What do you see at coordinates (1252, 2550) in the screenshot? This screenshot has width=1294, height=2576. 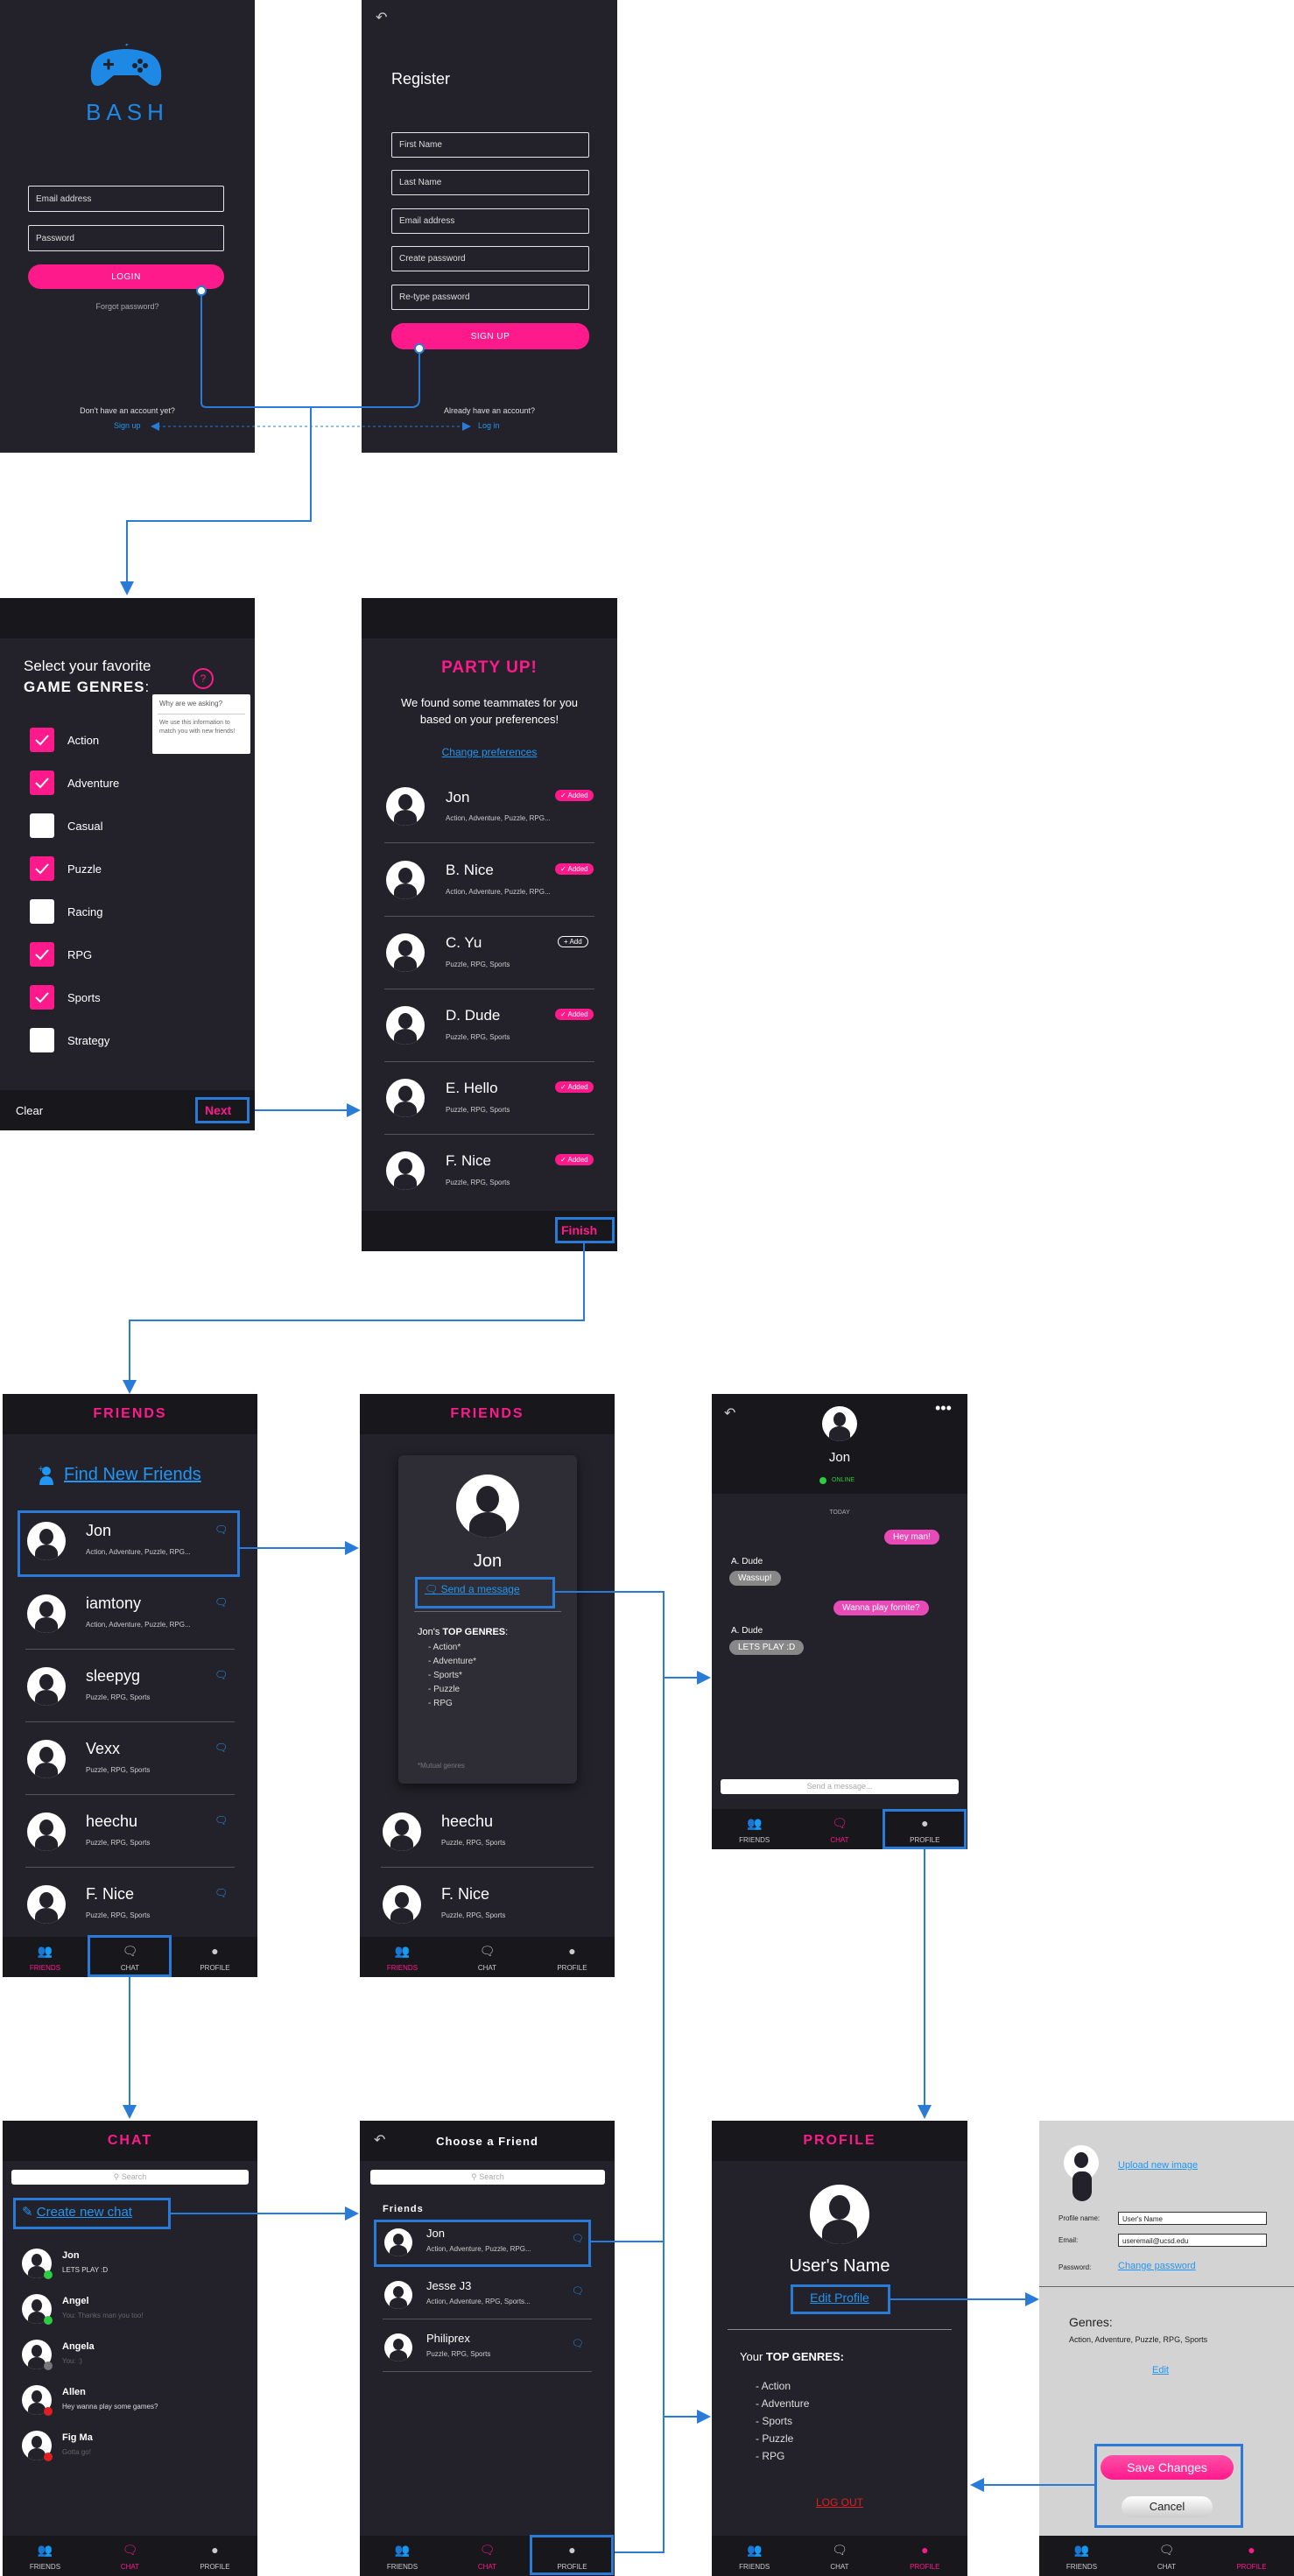 I see `profile-icon: ●` at bounding box center [1252, 2550].